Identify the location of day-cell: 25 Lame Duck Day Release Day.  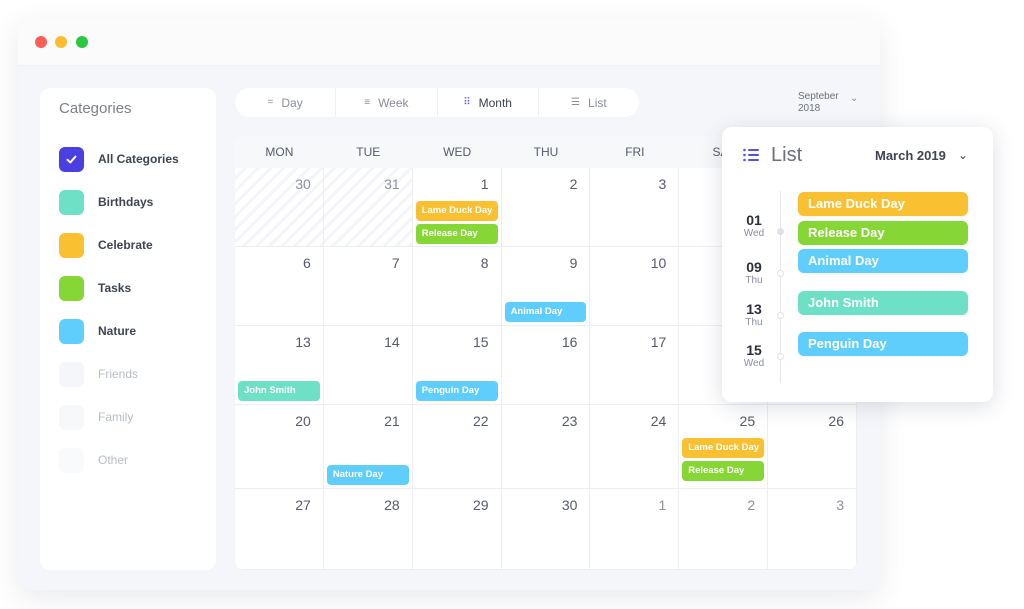
(724, 447).